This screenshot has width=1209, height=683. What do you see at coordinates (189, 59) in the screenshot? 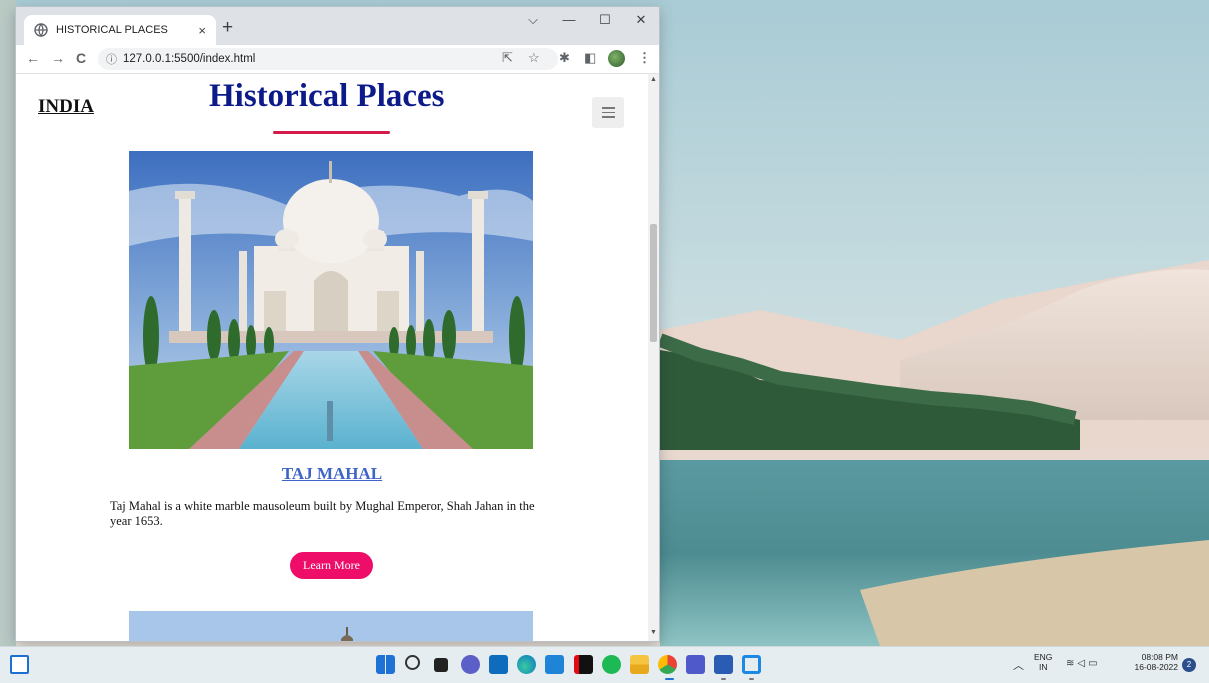
I see `url-text: 127.0.0.1:5500/index.html` at bounding box center [189, 59].